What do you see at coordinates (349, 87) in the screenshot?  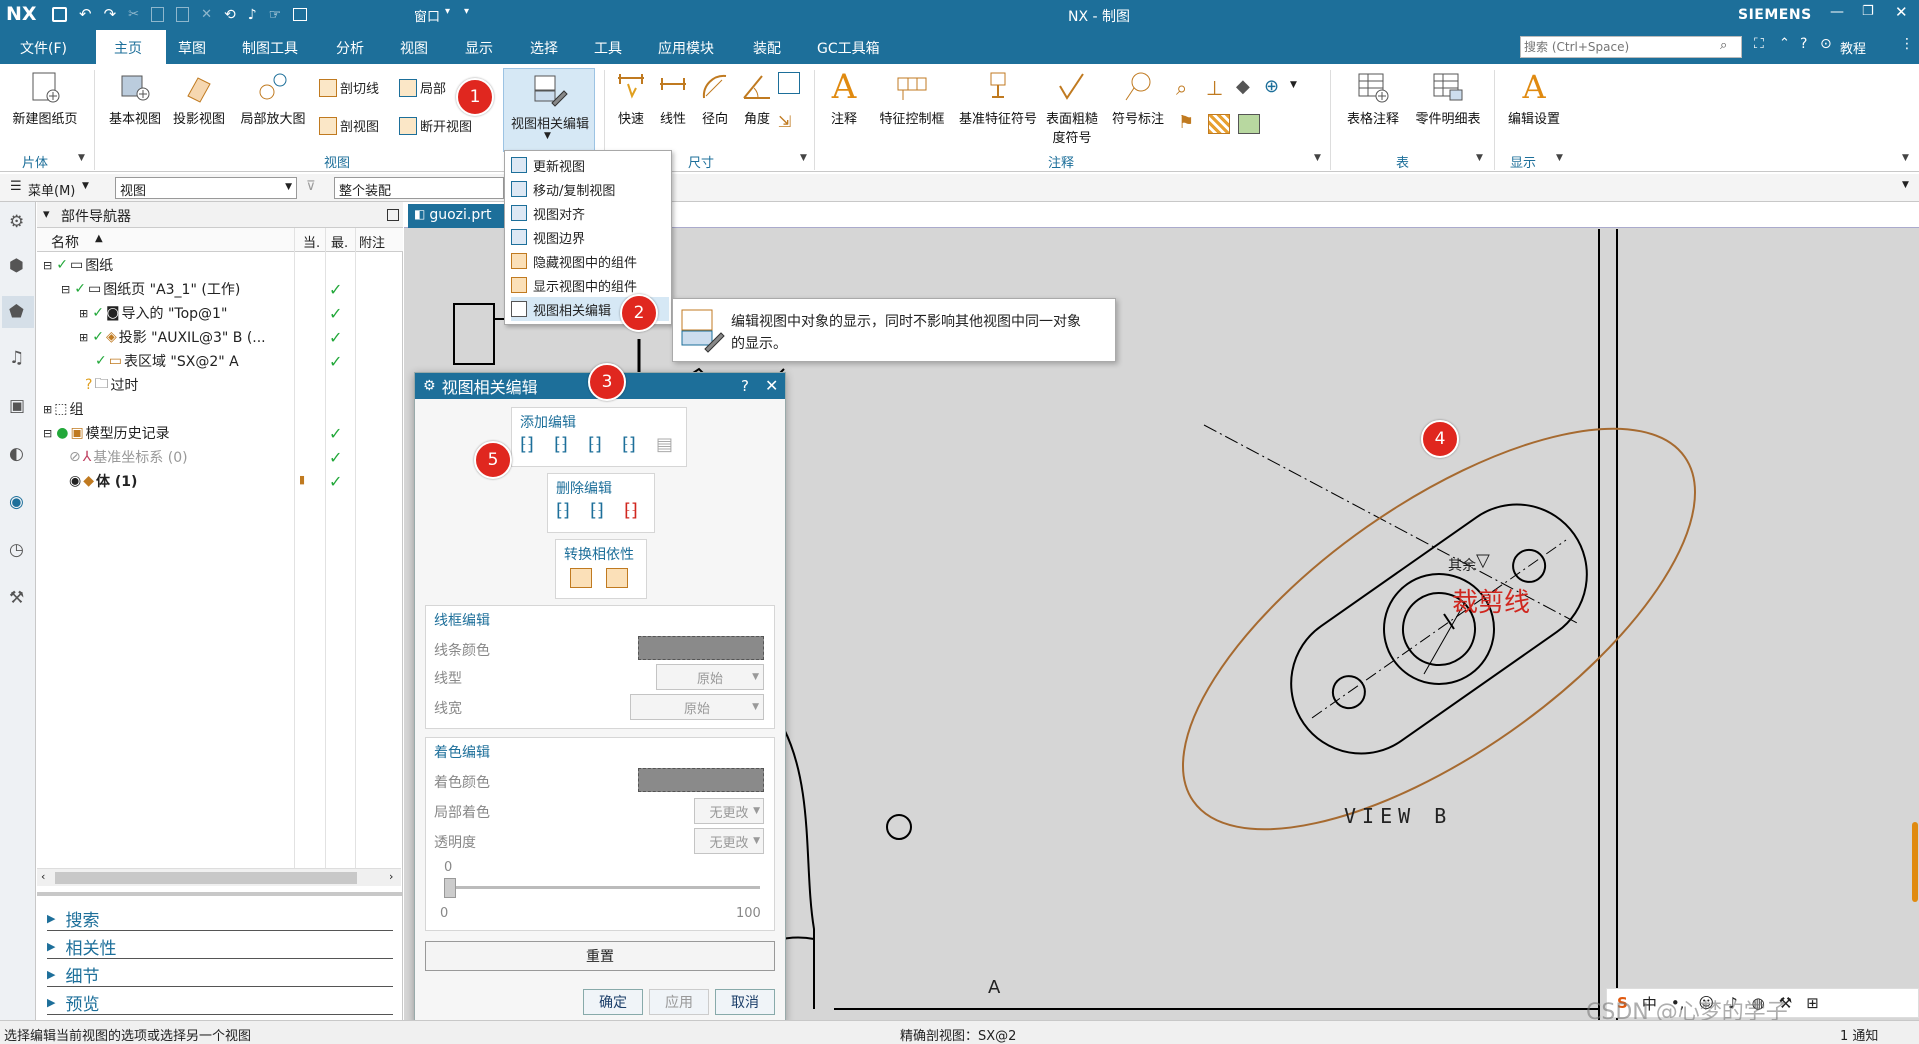 I see `section-line-button: 剖切线` at bounding box center [349, 87].